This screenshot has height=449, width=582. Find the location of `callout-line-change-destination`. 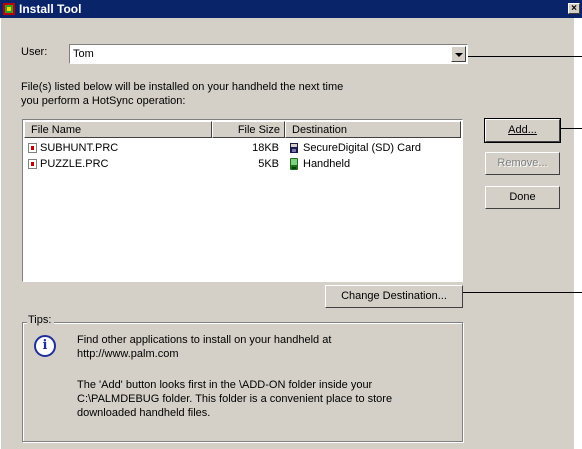

callout-line-change-destination is located at coordinates (522, 292).